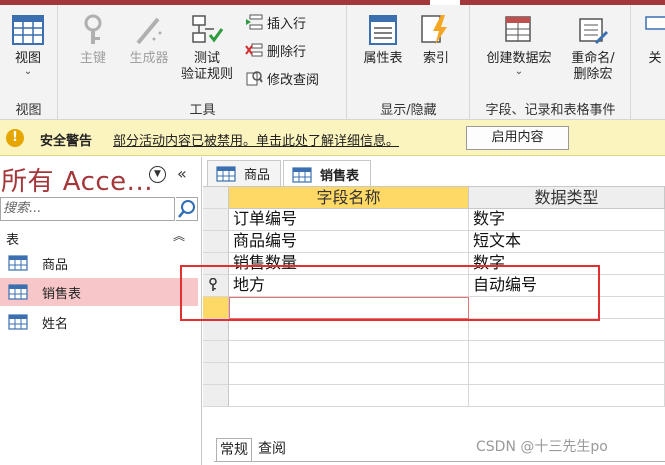  I want to click on enable-content-button: 启用内容, so click(517, 138).